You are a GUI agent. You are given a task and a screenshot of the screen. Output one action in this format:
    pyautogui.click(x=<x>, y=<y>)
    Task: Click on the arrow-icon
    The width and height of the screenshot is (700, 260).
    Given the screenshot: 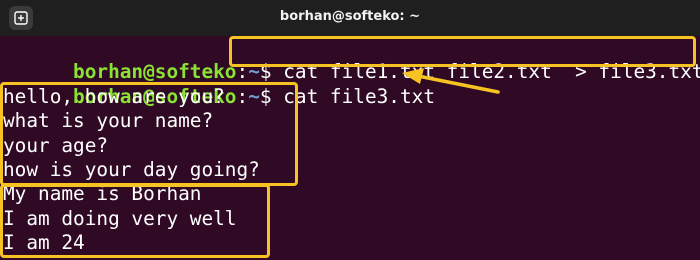 What is the action you would take?
    pyautogui.click(x=451, y=81)
    